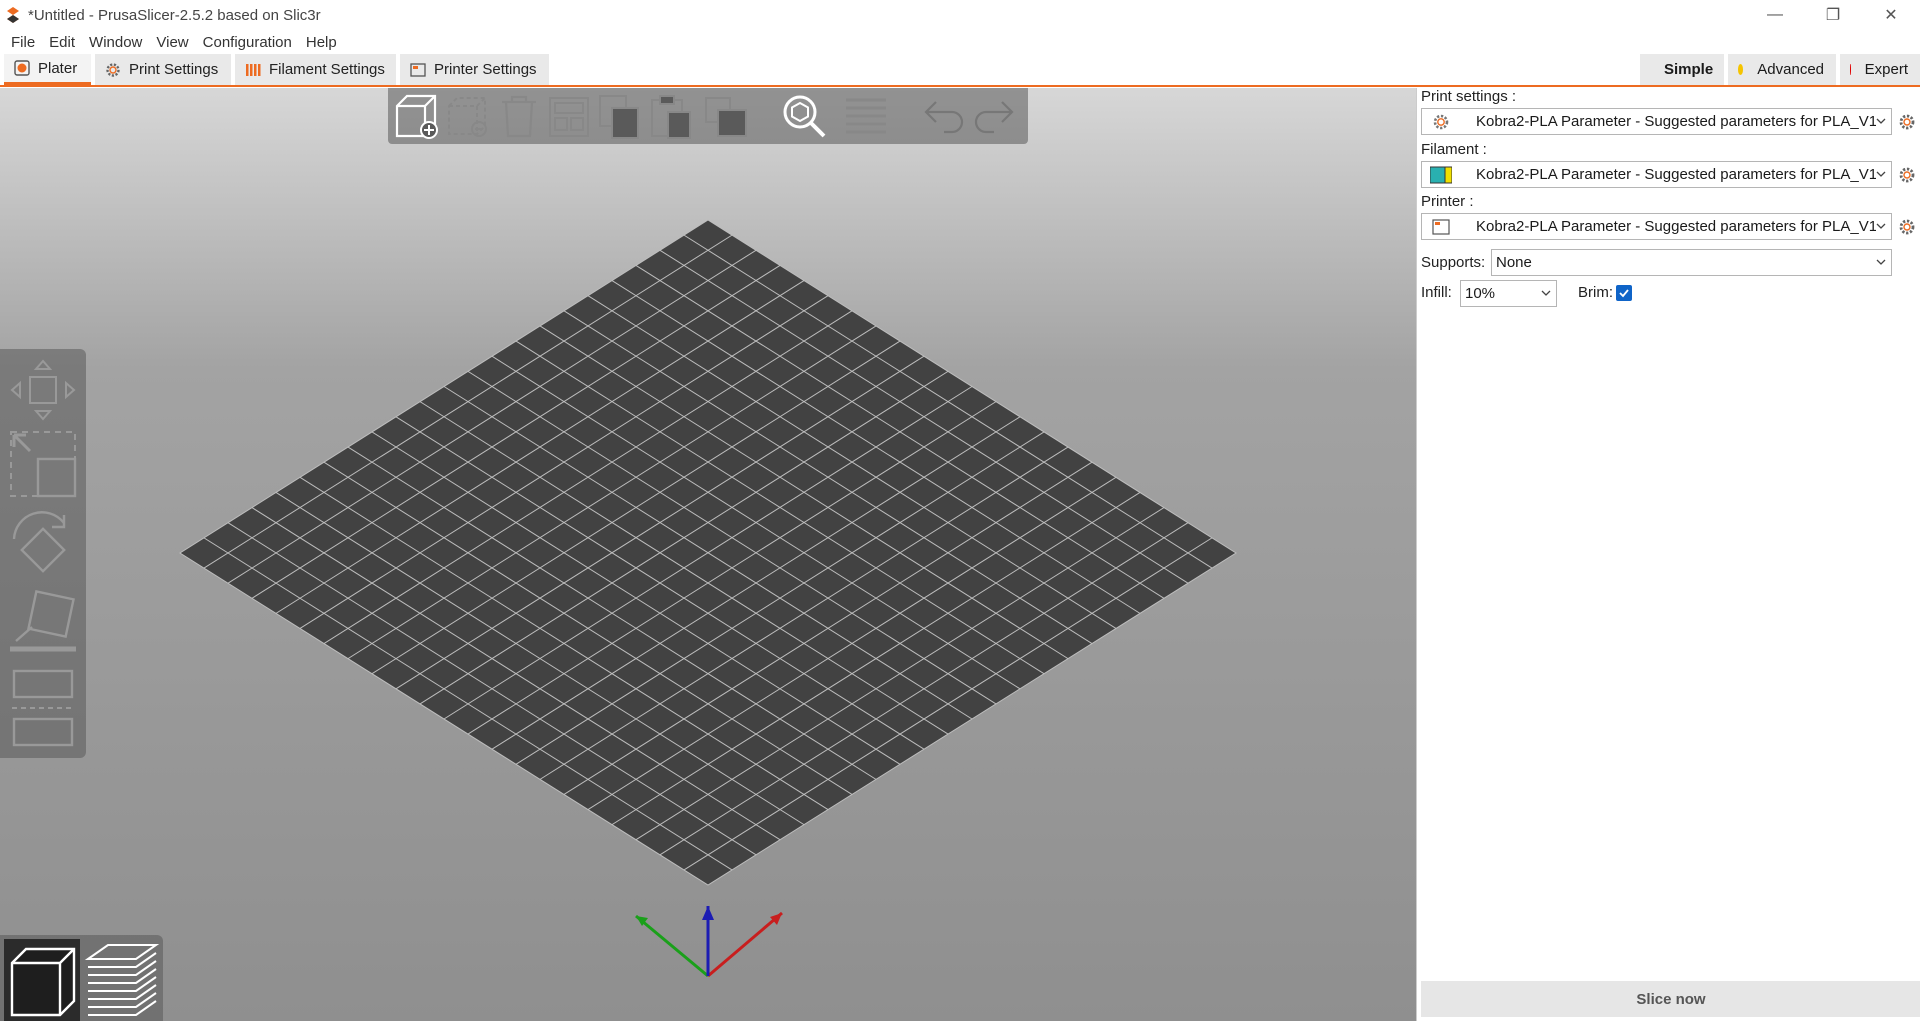 This screenshot has width=1920, height=1021. Describe the element at coordinates (43, 464) in the screenshot. I see `scale-icon` at that location.